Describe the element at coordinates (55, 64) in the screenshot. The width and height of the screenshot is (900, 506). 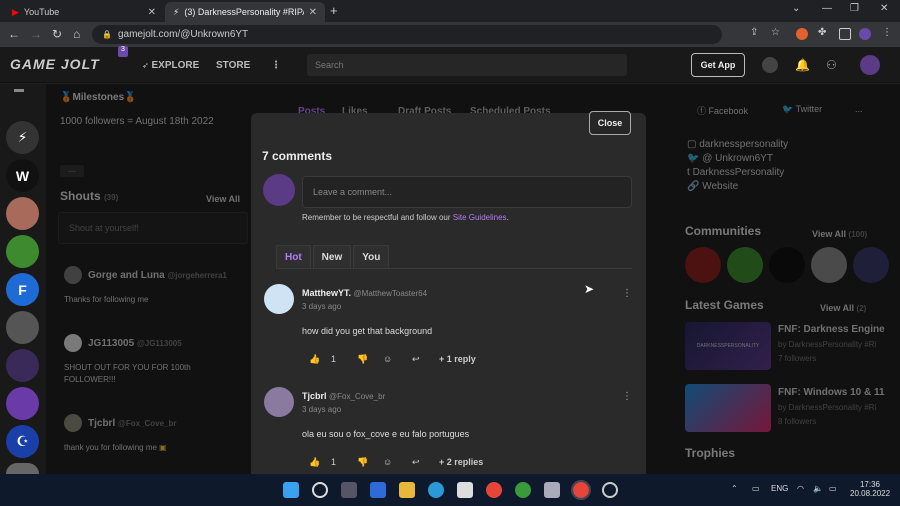
I see `gamejolt-logo: GAME JOLT` at that location.